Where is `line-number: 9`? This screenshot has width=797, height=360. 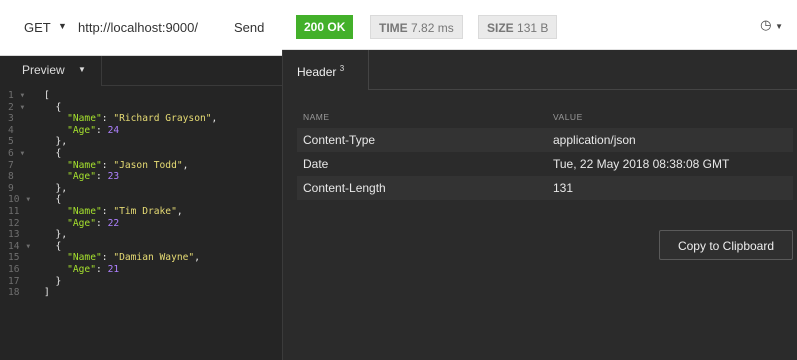
line-number: 9 is located at coordinates (11, 188).